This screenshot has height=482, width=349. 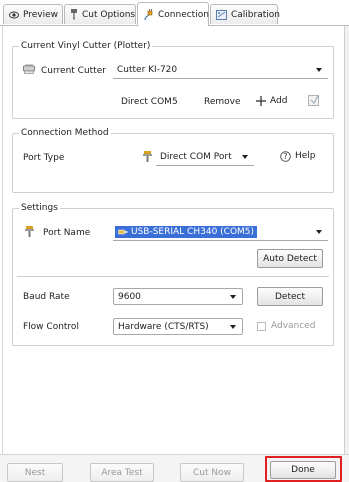 What do you see at coordinates (35, 472) in the screenshot?
I see `nest-button: Nest` at bounding box center [35, 472].